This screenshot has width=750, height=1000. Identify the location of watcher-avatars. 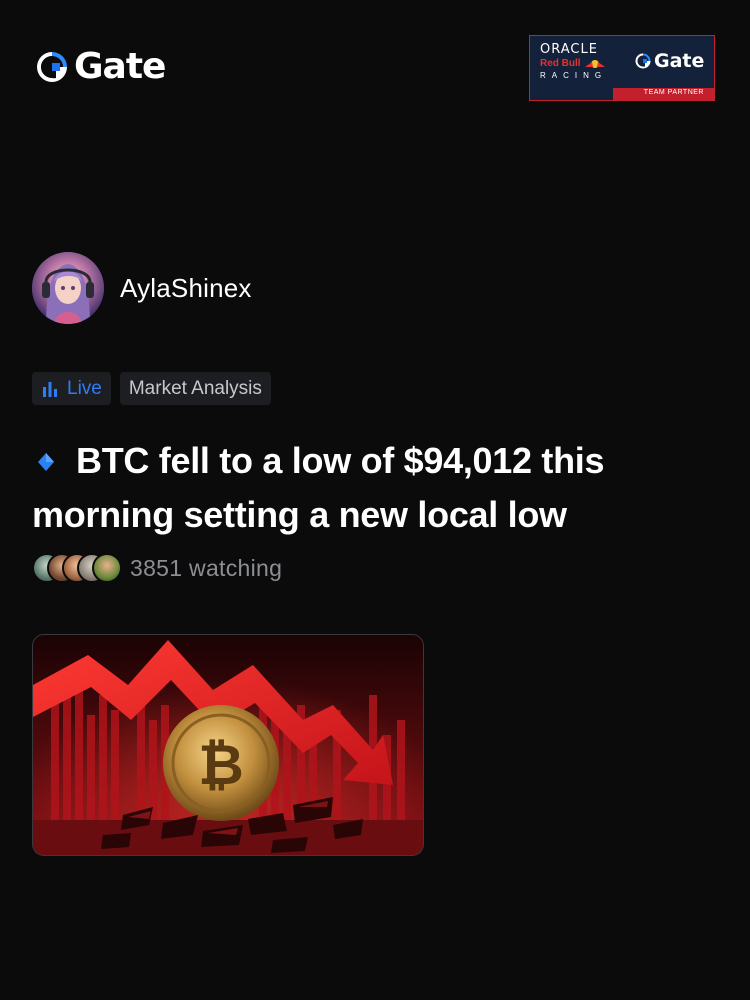
(77, 568).